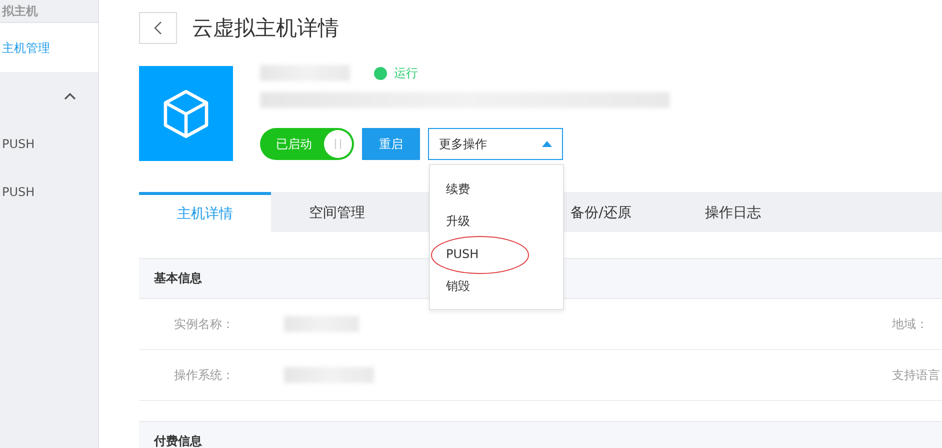 Image resolution: width=942 pixels, height=448 pixels. Describe the element at coordinates (20, 11) in the screenshot. I see `sidebar-heading: 拟主机` at that location.